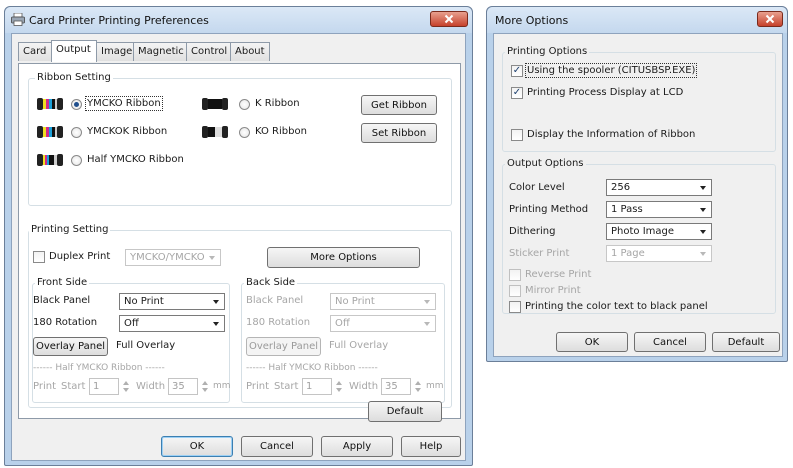 The height and width of the screenshot is (468, 793). What do you see at coordinates (435, 386) in the screenshot?
I see `back-unit-label: mm` at bounding box center [435, 386].